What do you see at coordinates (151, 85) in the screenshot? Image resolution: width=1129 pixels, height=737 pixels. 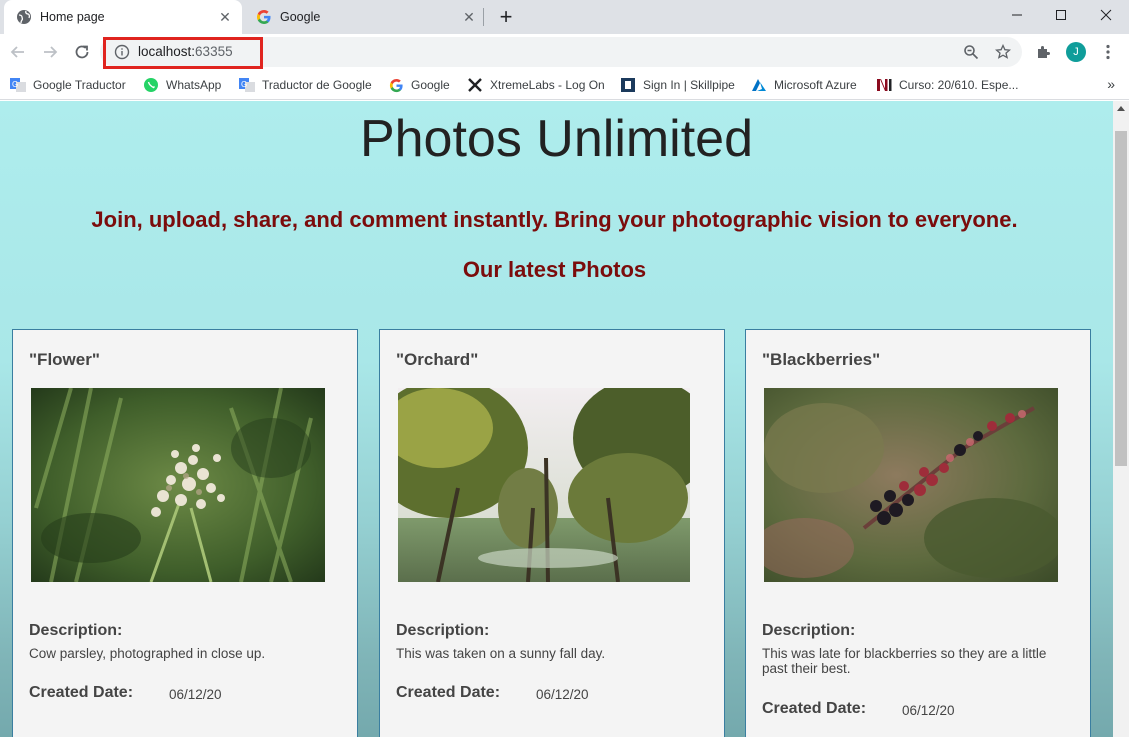 I see `whatsapp-icon` at bounding box center [151, 85].